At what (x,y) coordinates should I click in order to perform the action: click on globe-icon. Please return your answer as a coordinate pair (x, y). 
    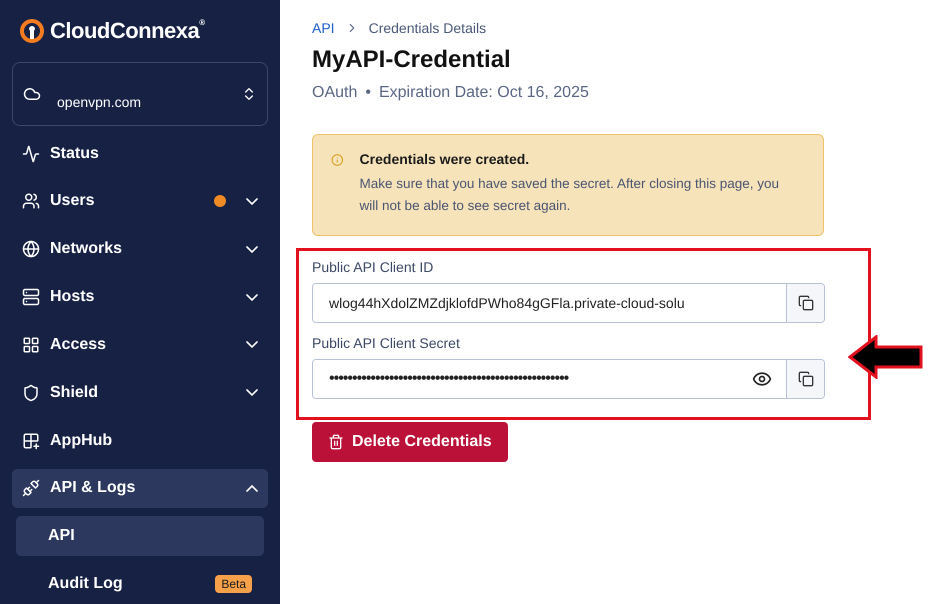
    Looking at the image, I should click on (31, 249).